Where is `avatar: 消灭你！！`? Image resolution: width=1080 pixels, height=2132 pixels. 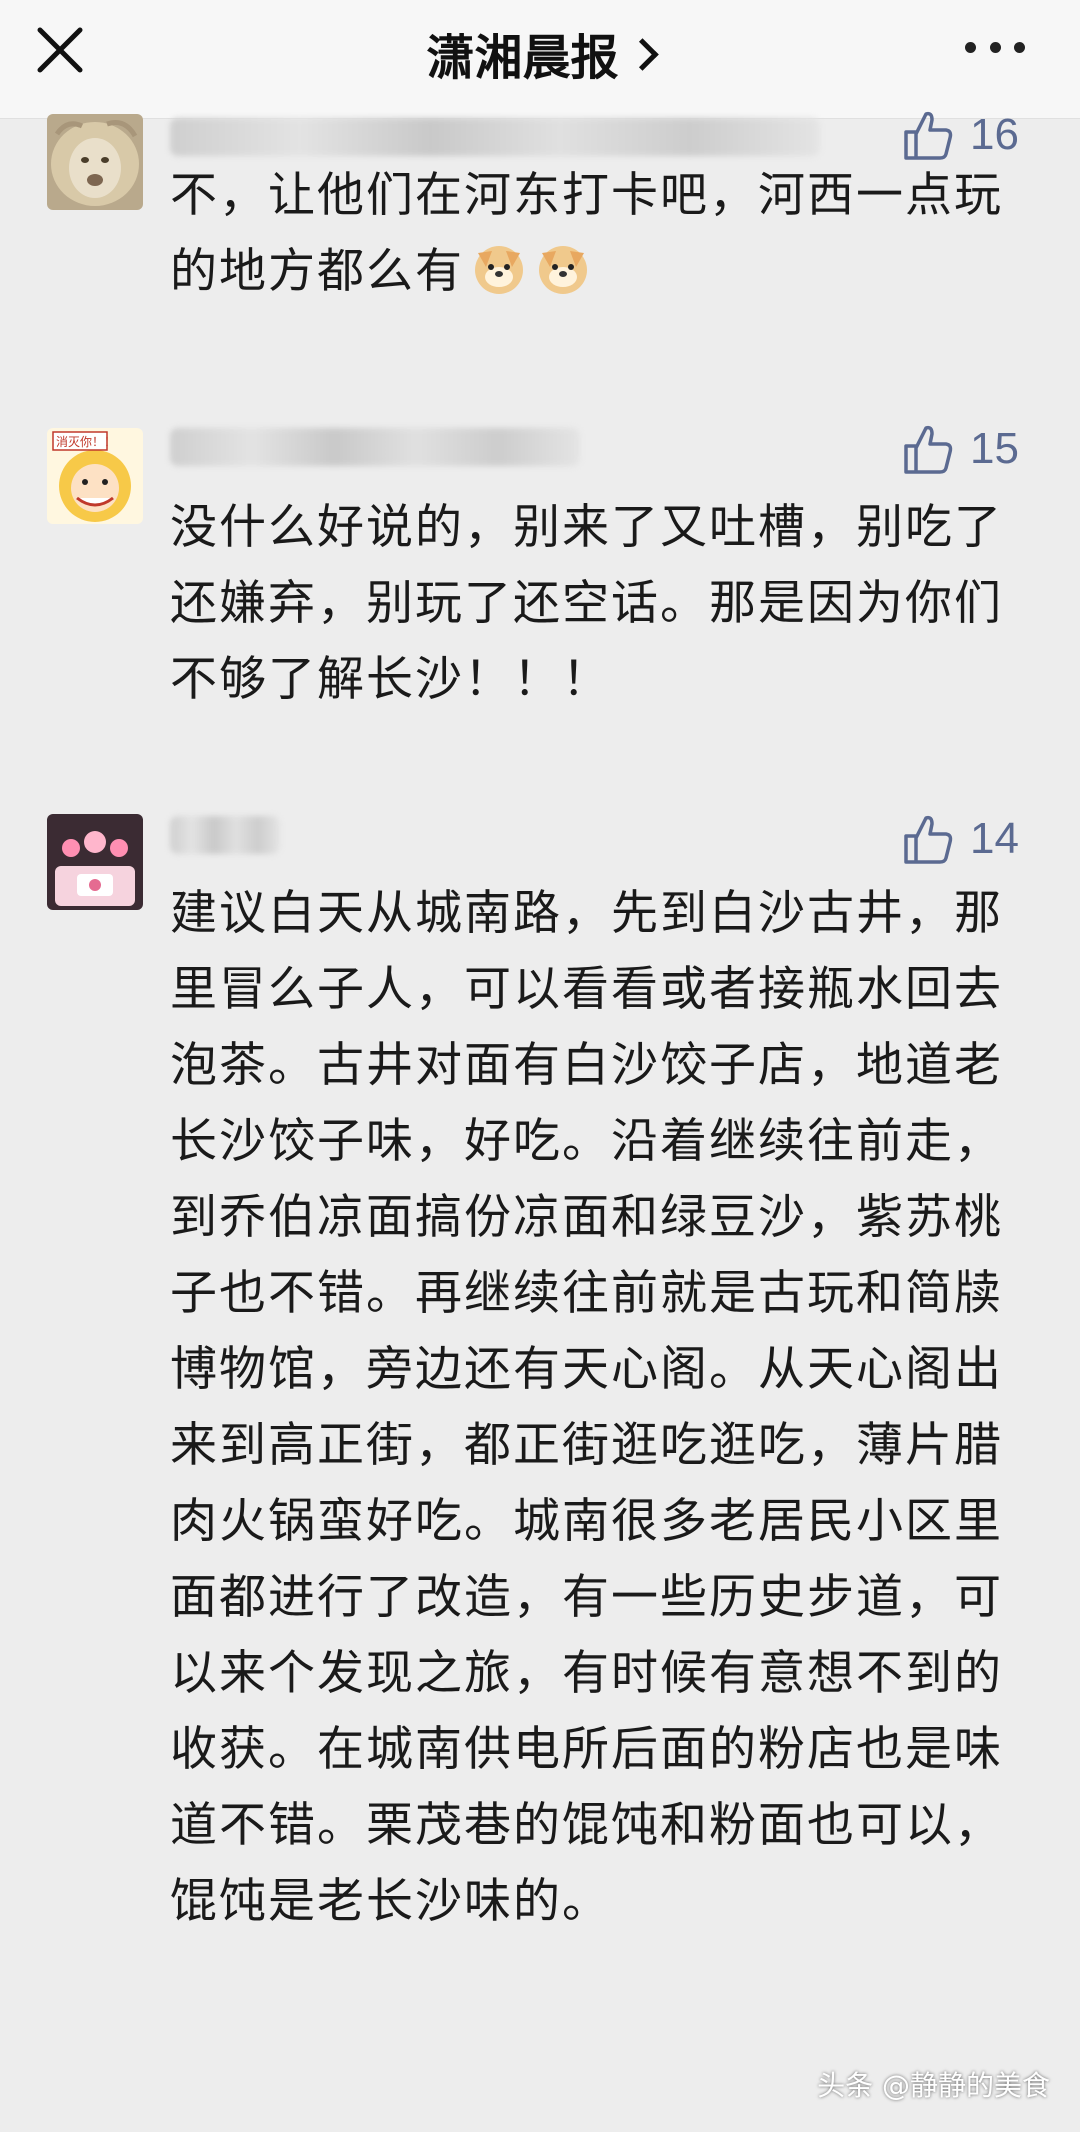 avatar: 消灭你！！ is located at coordinates (95, 476).